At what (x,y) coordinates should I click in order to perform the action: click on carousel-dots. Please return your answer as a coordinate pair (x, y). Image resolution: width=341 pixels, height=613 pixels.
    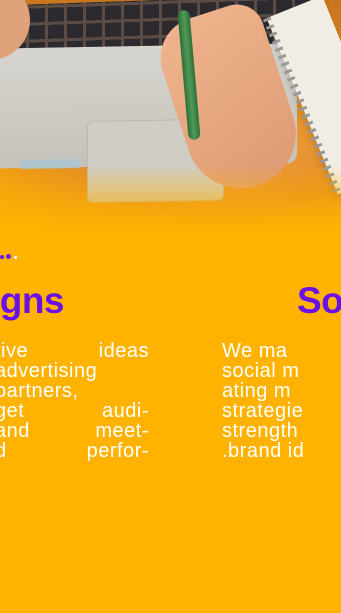
    Looking at the image, I should click on (10, 257).